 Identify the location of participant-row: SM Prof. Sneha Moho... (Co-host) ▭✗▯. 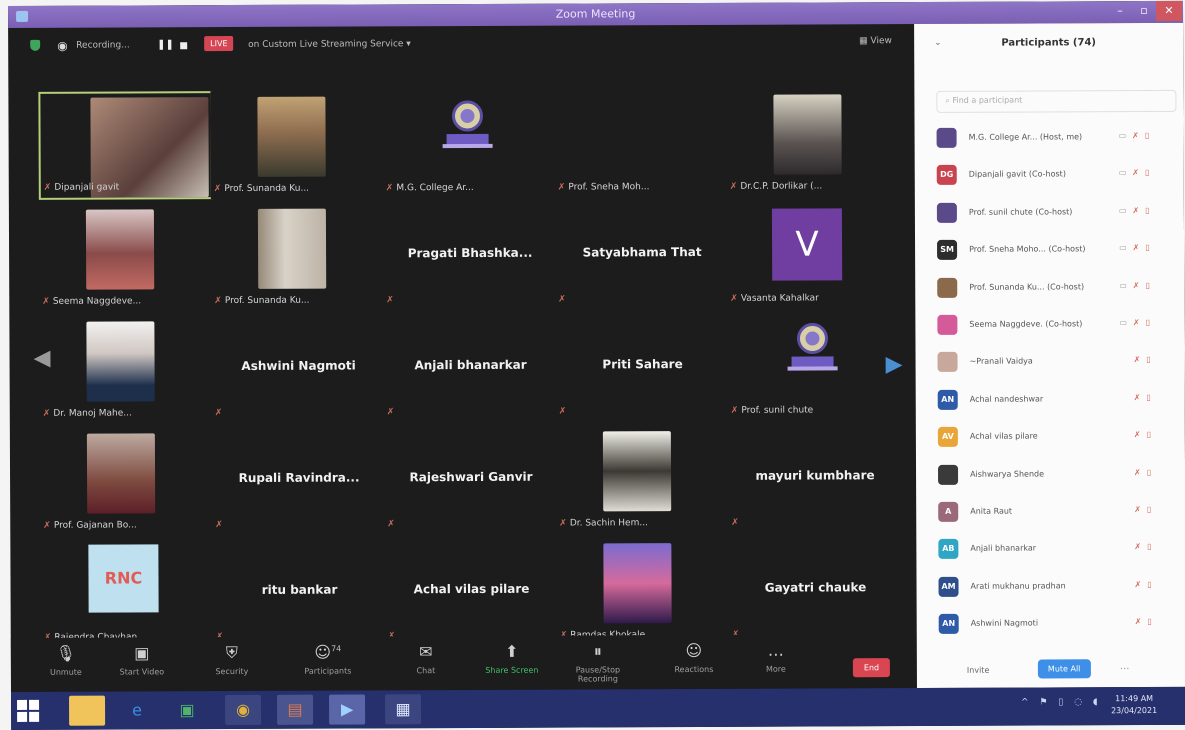
(1058, 251).